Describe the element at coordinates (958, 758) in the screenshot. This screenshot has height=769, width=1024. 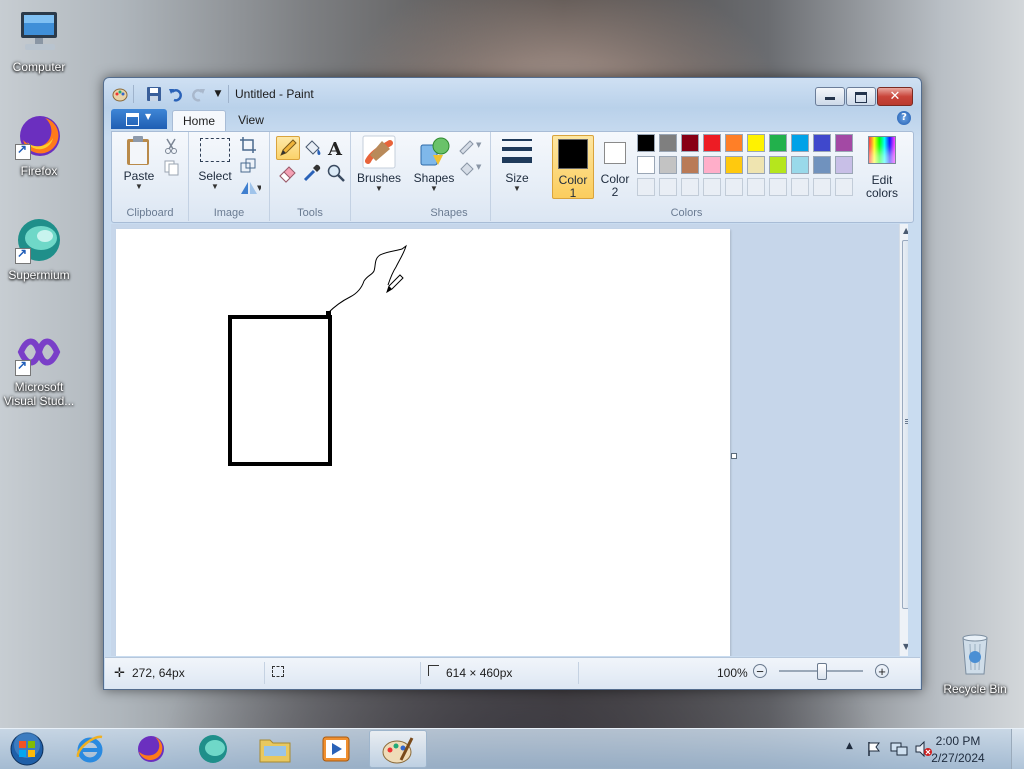
I see `clock-date: 2/27/2024` at that location.